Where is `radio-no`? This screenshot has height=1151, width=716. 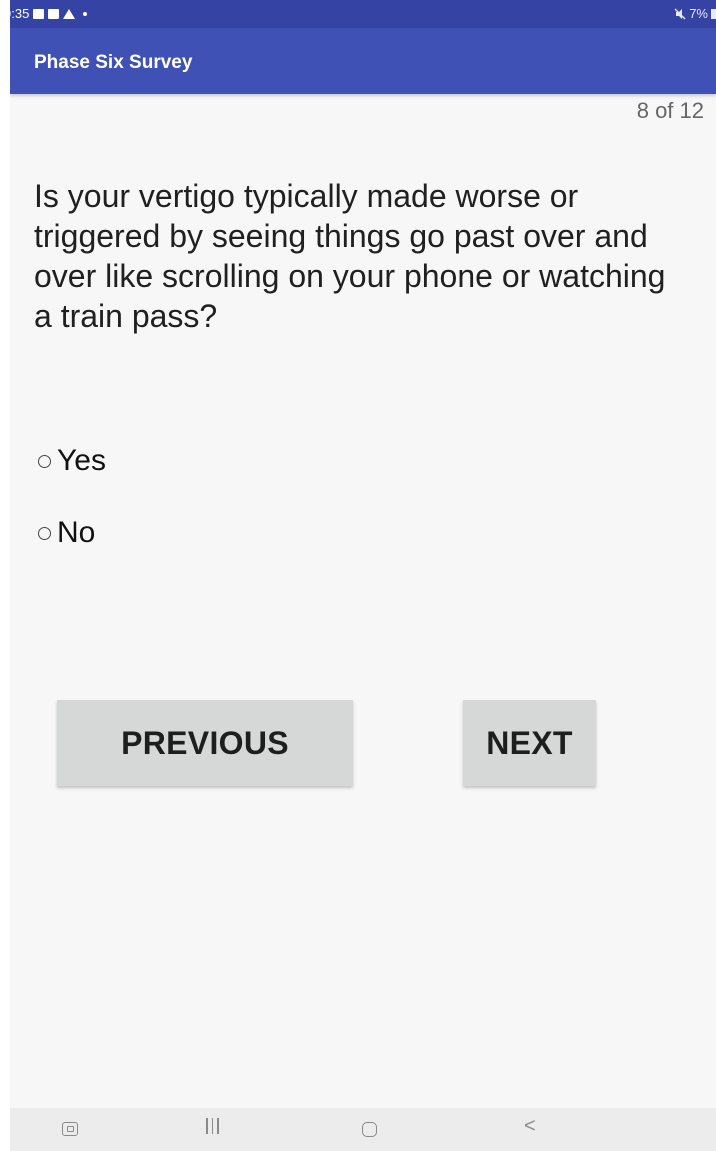 radio-no is located at coordinates (44, 533).